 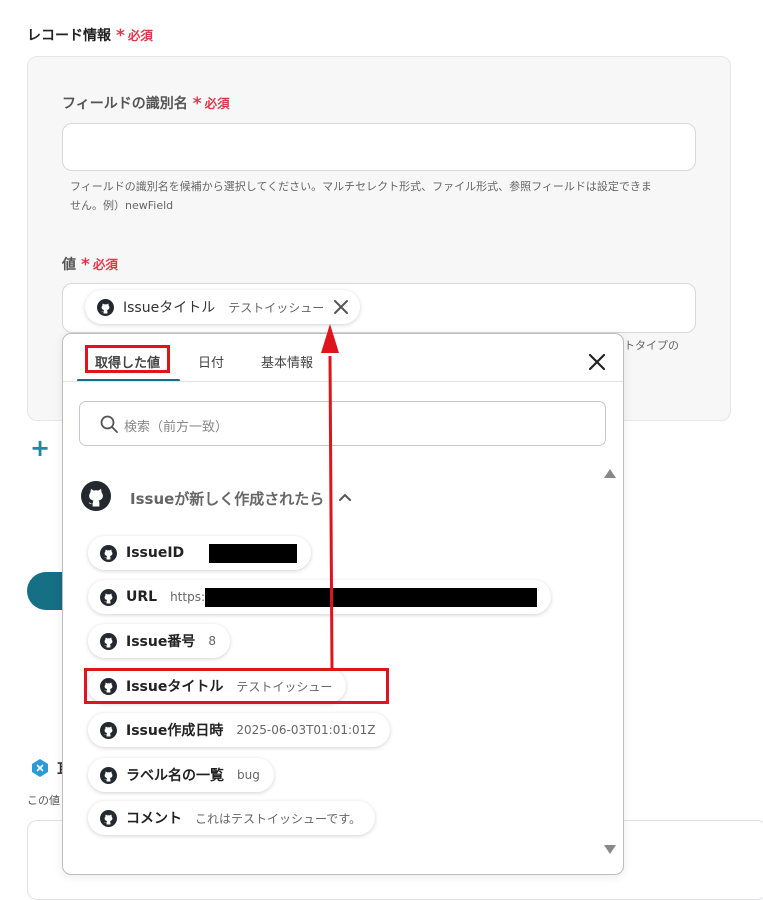 I want to click on annotation-arrow, so click(x=330, y=496).